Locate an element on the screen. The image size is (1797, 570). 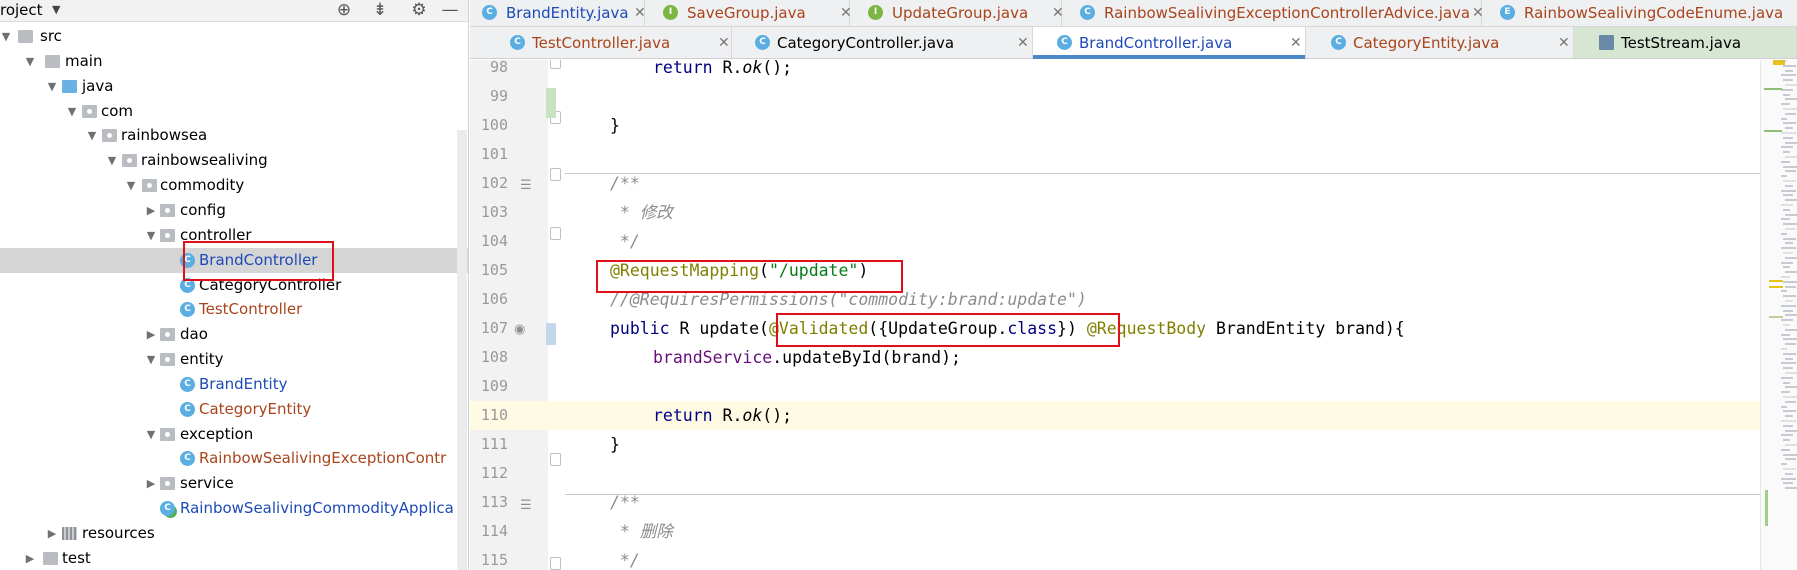
panel-scrollbar is located at coordinates (462, 350).